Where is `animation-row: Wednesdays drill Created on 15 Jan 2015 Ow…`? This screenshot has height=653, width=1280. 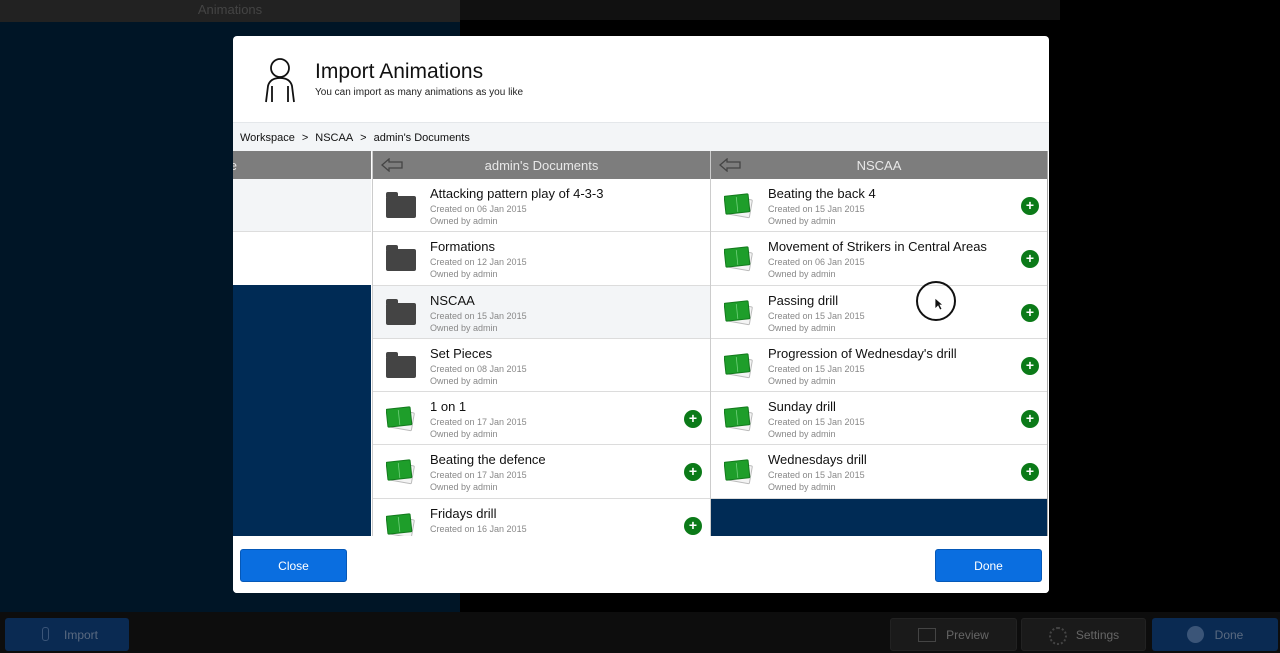
animation-row: Wednesdays drill Created on 15 Jan 2015 Ow… is located at coordinates (879, 472).